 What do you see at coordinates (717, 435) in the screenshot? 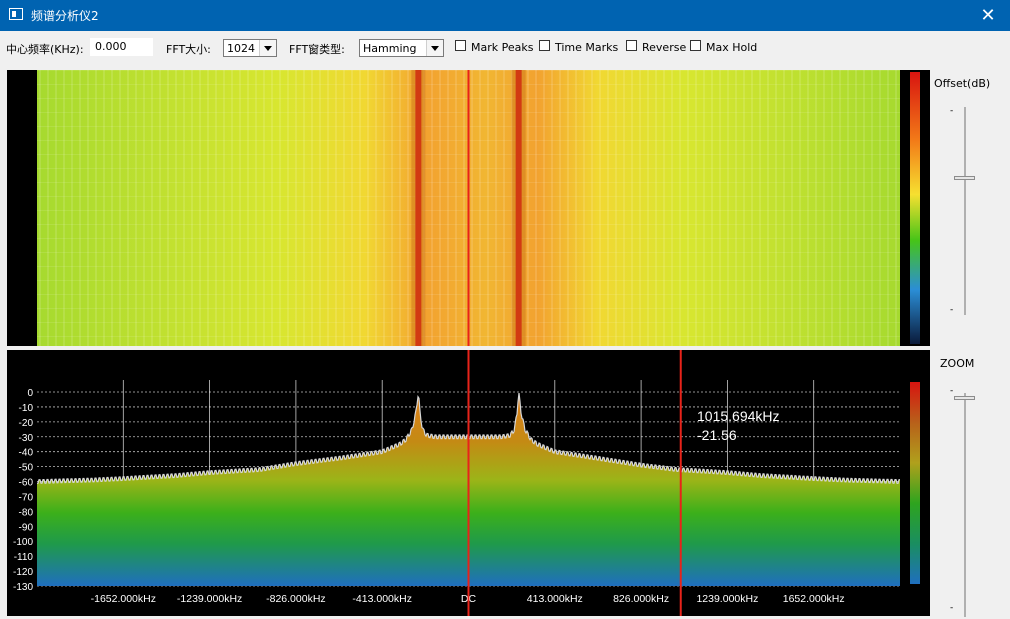
I see `cursor-level-readout: -21.56` at bounding box center [717, 435].